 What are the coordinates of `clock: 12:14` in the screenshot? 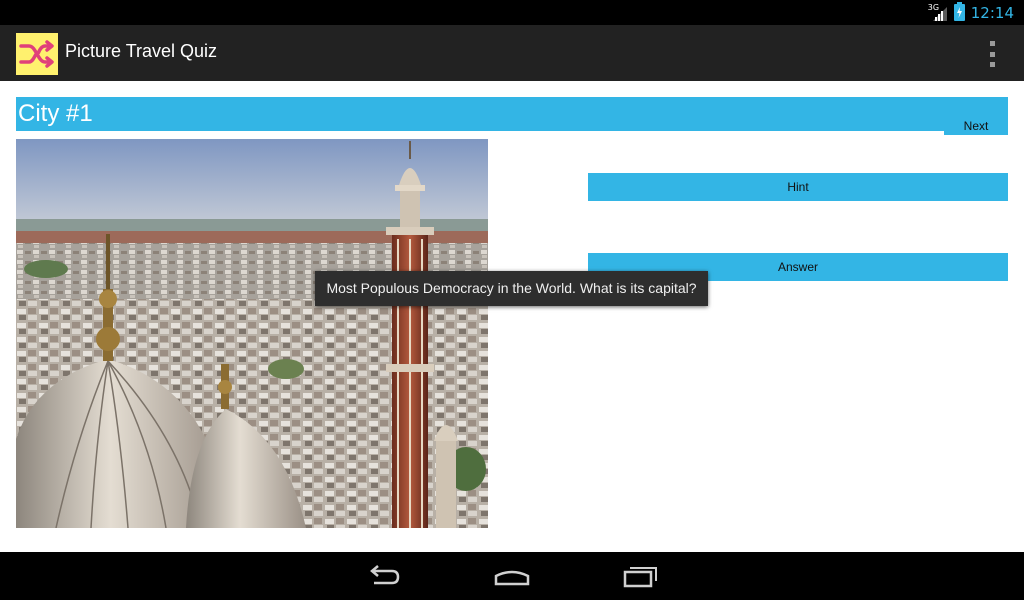 It's located at (992, 12).